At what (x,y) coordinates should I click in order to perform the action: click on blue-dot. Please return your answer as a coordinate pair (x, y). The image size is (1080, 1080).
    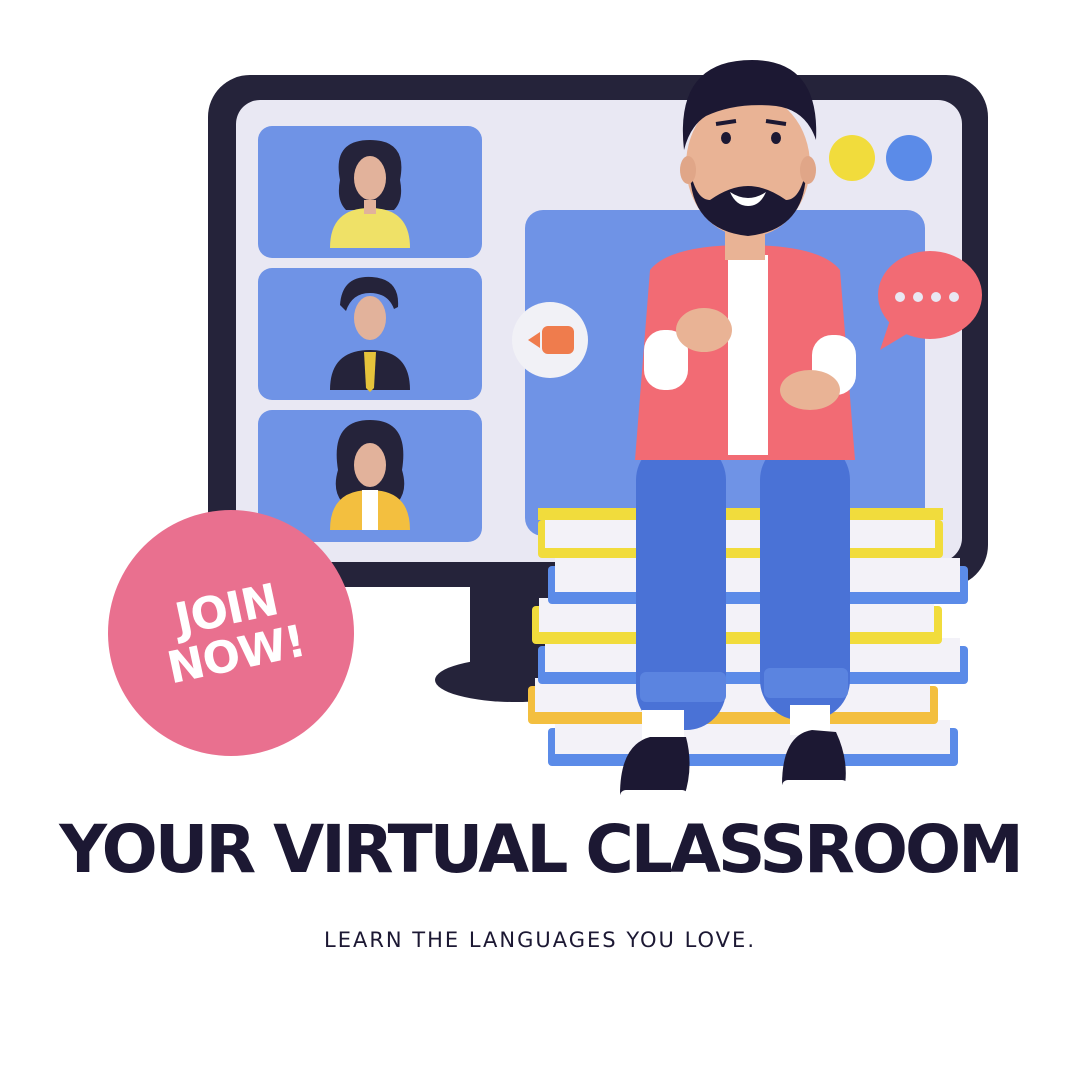
    Looking at the image, I should click on (909, 158).